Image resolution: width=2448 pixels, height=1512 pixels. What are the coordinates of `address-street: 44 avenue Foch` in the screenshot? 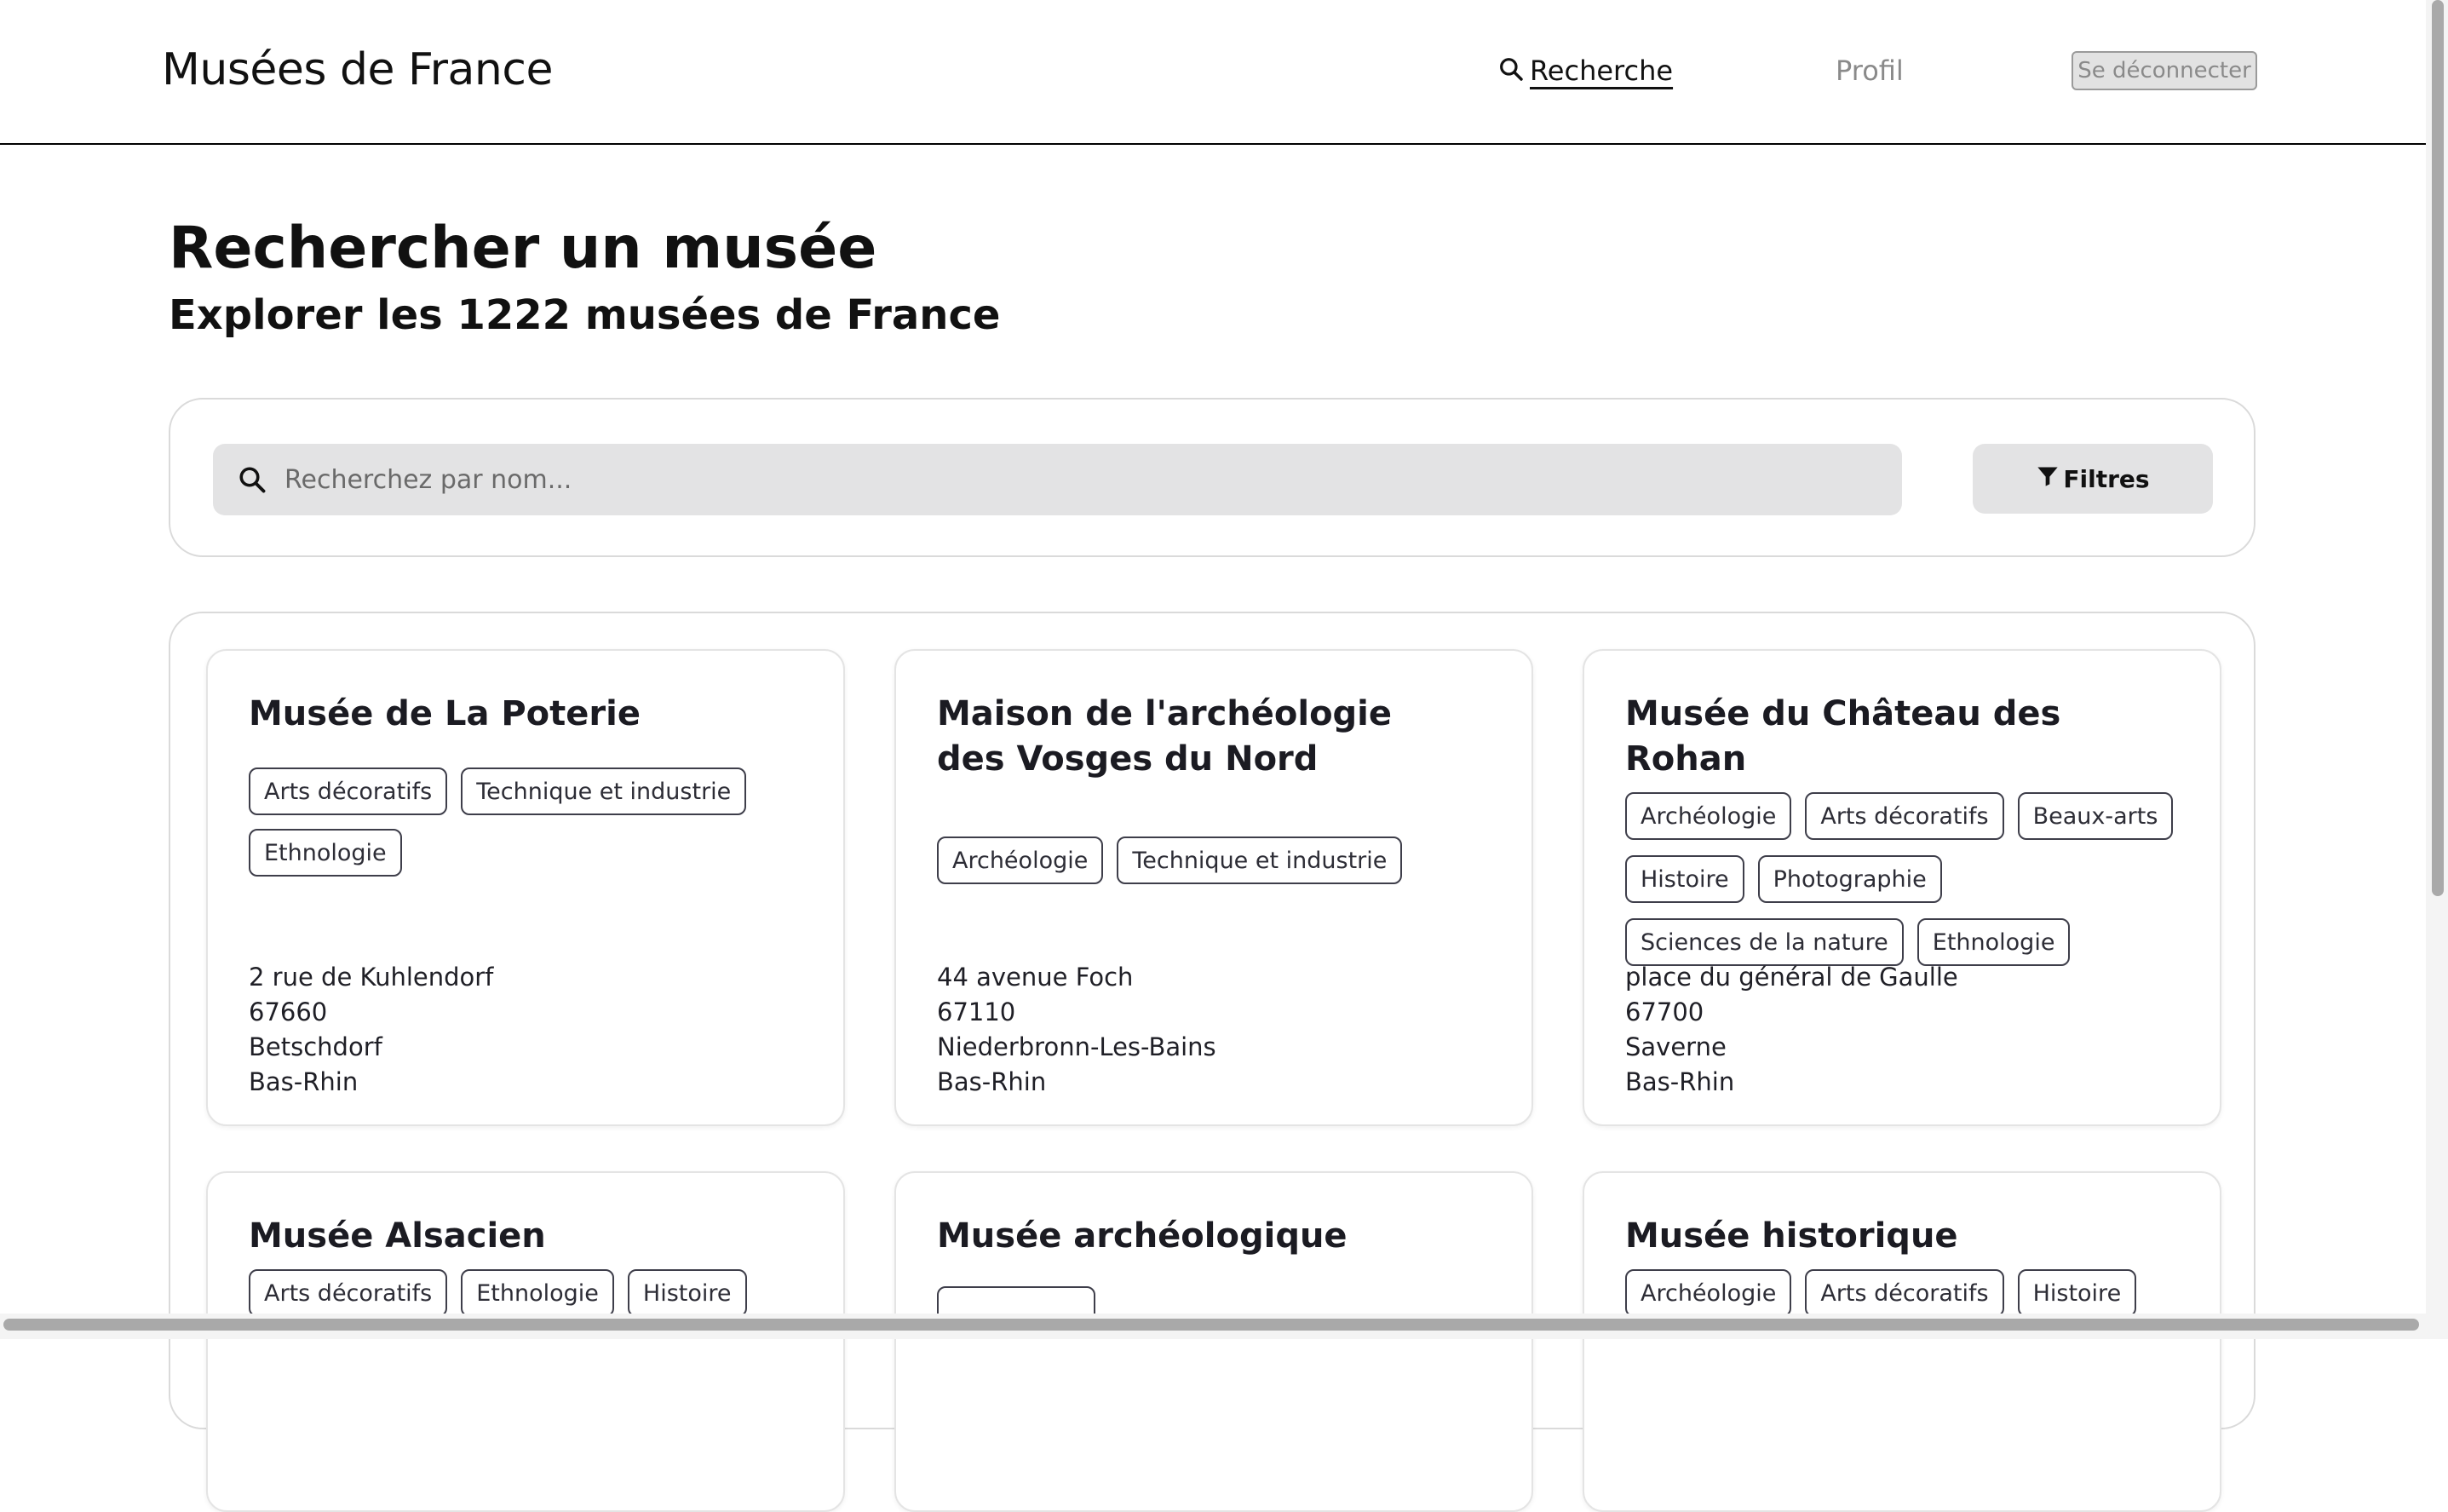 It's located at (1035, 977).